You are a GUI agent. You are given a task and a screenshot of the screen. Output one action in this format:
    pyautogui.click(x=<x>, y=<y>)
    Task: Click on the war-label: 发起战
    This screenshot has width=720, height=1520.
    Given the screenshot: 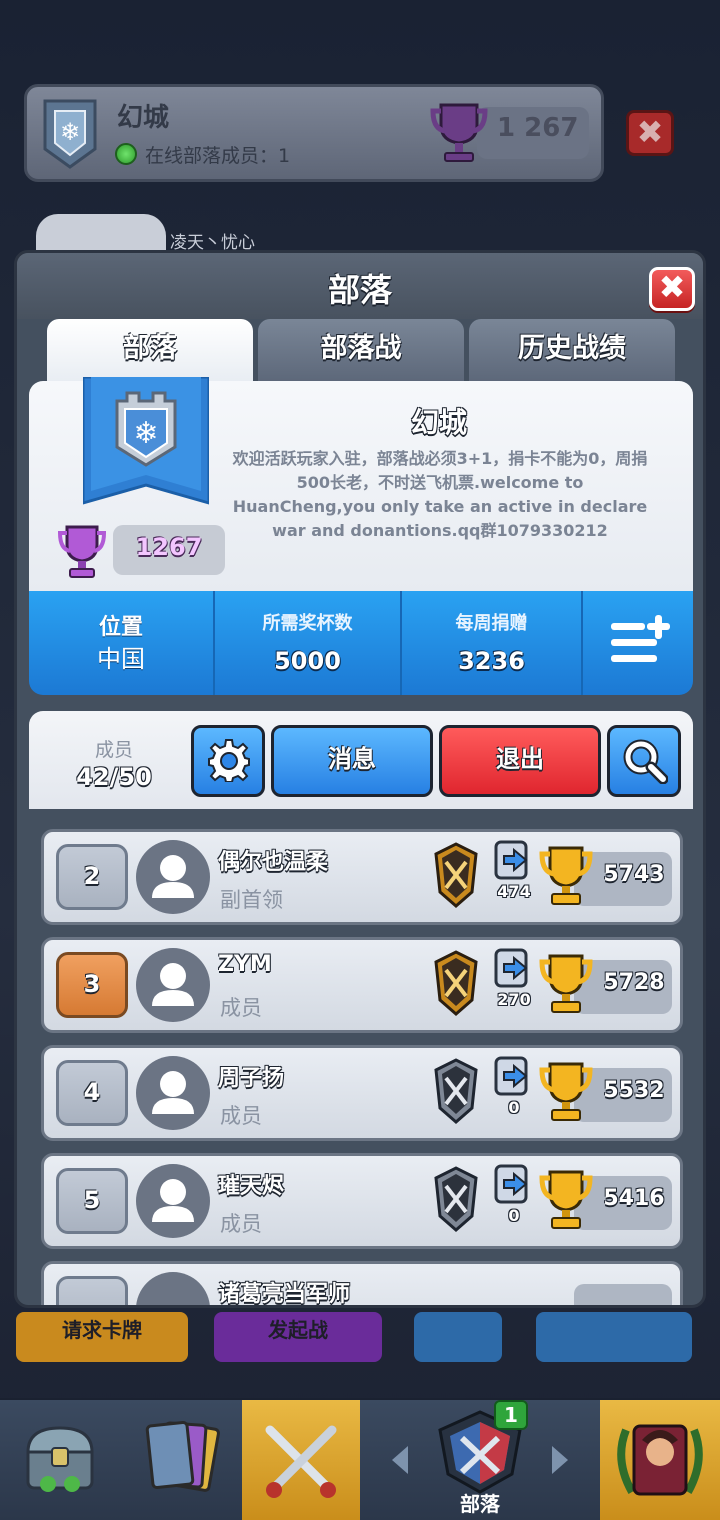 What is the action you would take?
    pyautogui.click(x=298, y=1330)
    